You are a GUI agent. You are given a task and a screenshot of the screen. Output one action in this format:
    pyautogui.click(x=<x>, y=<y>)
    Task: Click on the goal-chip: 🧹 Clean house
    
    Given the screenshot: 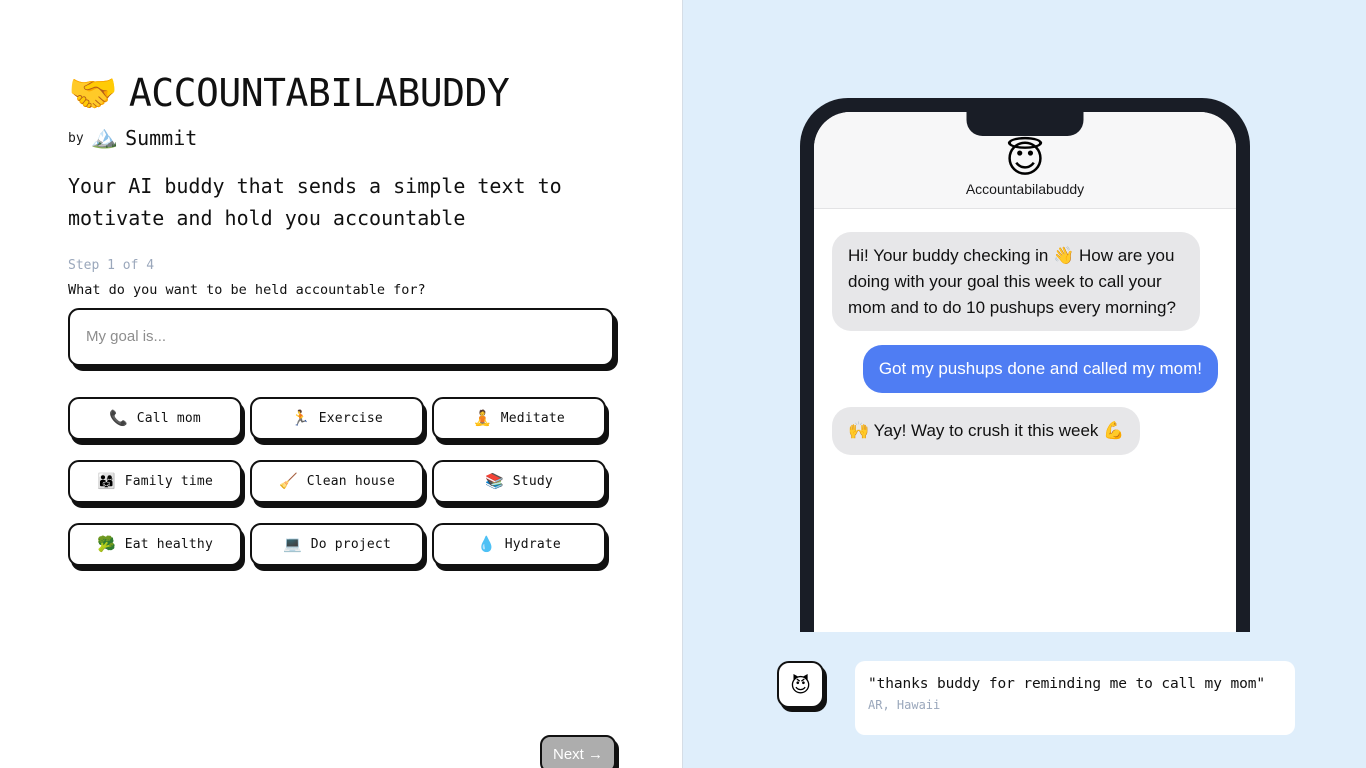 What is the action you would take?
    pyautogui.click(x=337, y=481)
    